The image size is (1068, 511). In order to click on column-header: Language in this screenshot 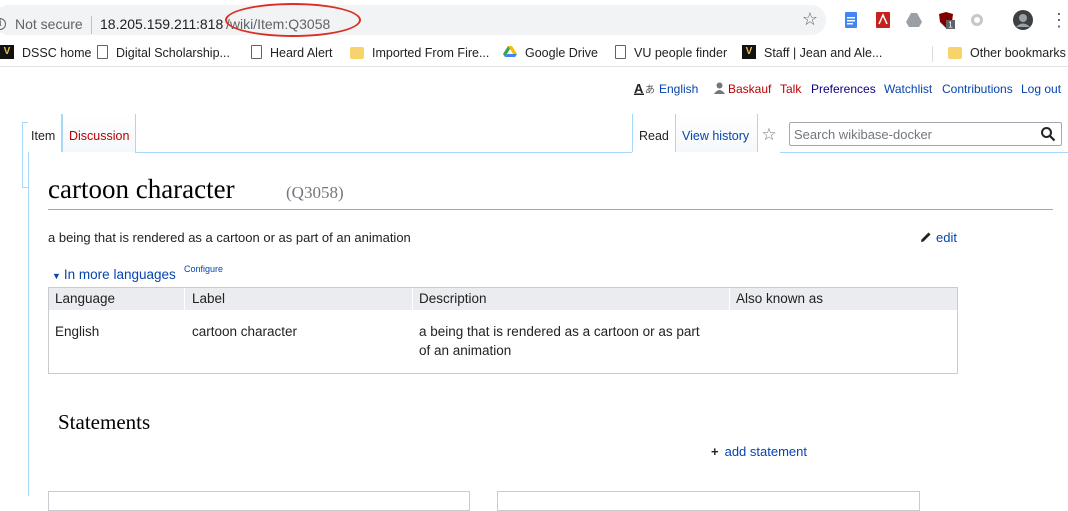, I will do `click(85, 298)`.